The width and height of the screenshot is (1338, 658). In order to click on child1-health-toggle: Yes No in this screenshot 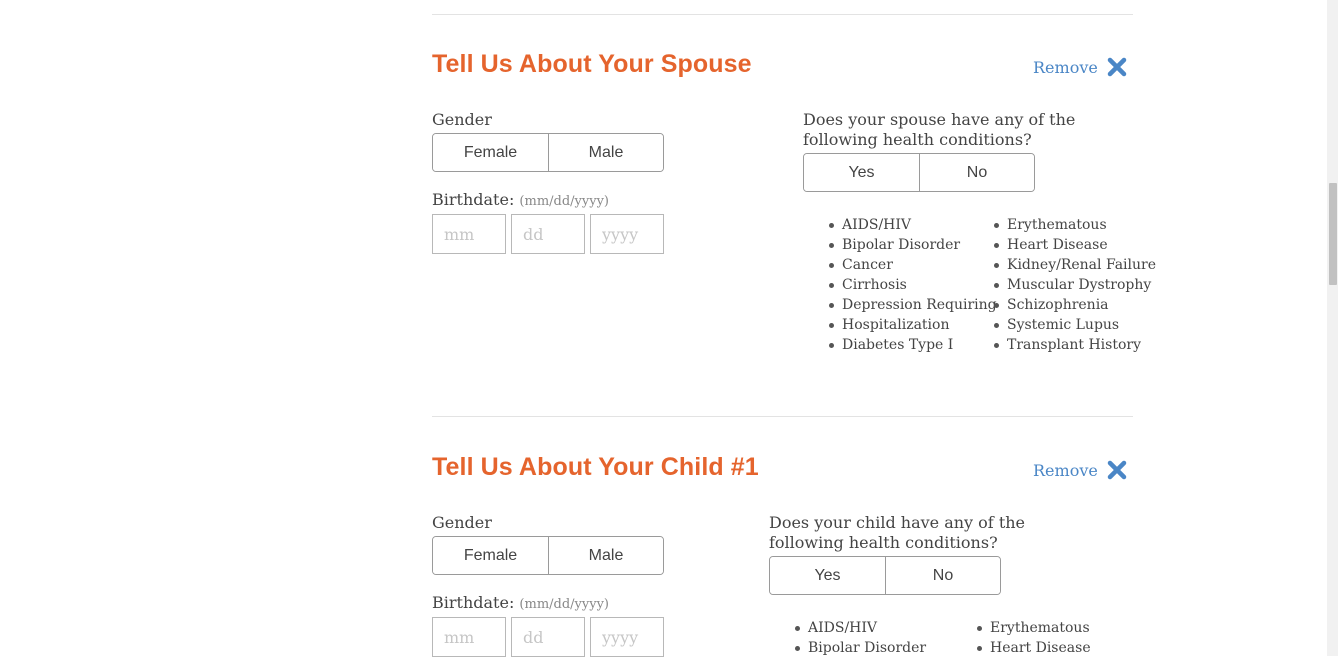, I will do `click(885, 575)`.